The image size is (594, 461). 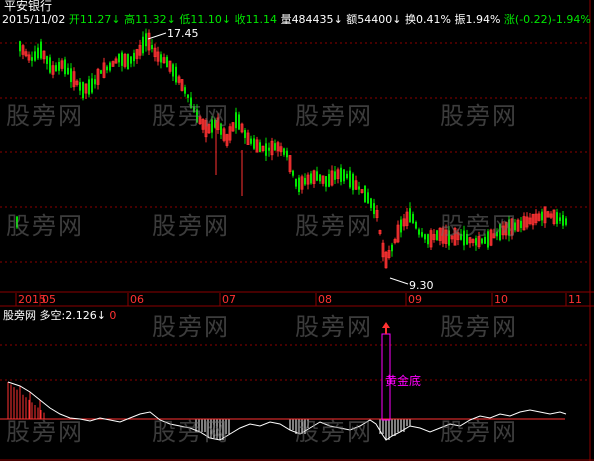 What do you see at coordinates (552, 19) in the screenshot?
I see `change-value: (-0.22)-1.94%` at bounding box center [552, 19].